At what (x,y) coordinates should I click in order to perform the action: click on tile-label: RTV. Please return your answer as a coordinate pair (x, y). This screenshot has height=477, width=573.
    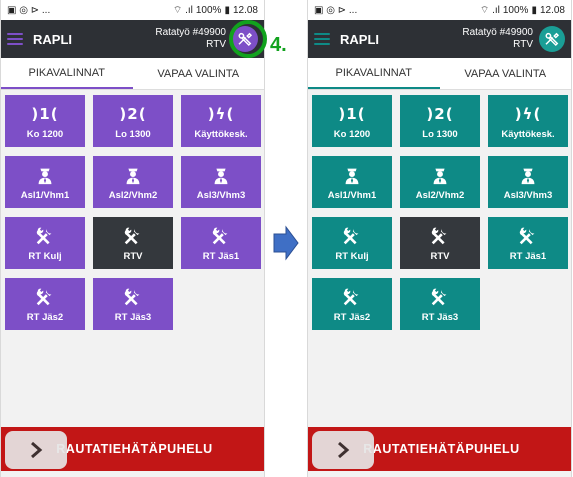
    Looking at the image, I should click on (440, 256).